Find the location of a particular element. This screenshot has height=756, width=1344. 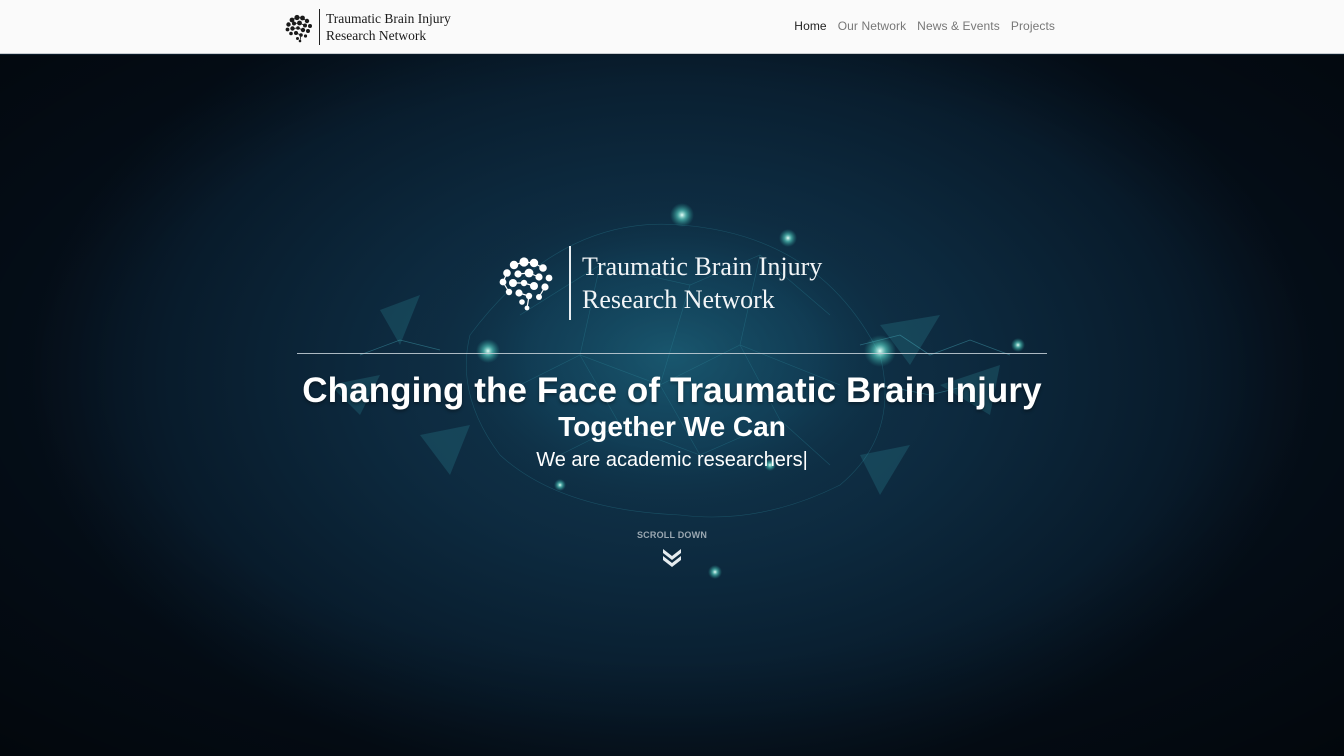

hero-subtitle: Together We Can is located at coordinates (672, 426).